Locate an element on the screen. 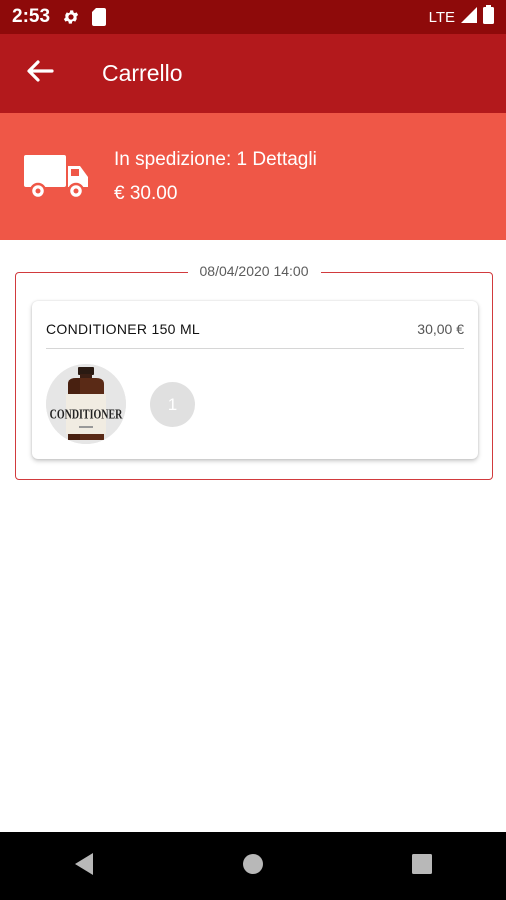  settings-icon is located at coordinates (71, 17).